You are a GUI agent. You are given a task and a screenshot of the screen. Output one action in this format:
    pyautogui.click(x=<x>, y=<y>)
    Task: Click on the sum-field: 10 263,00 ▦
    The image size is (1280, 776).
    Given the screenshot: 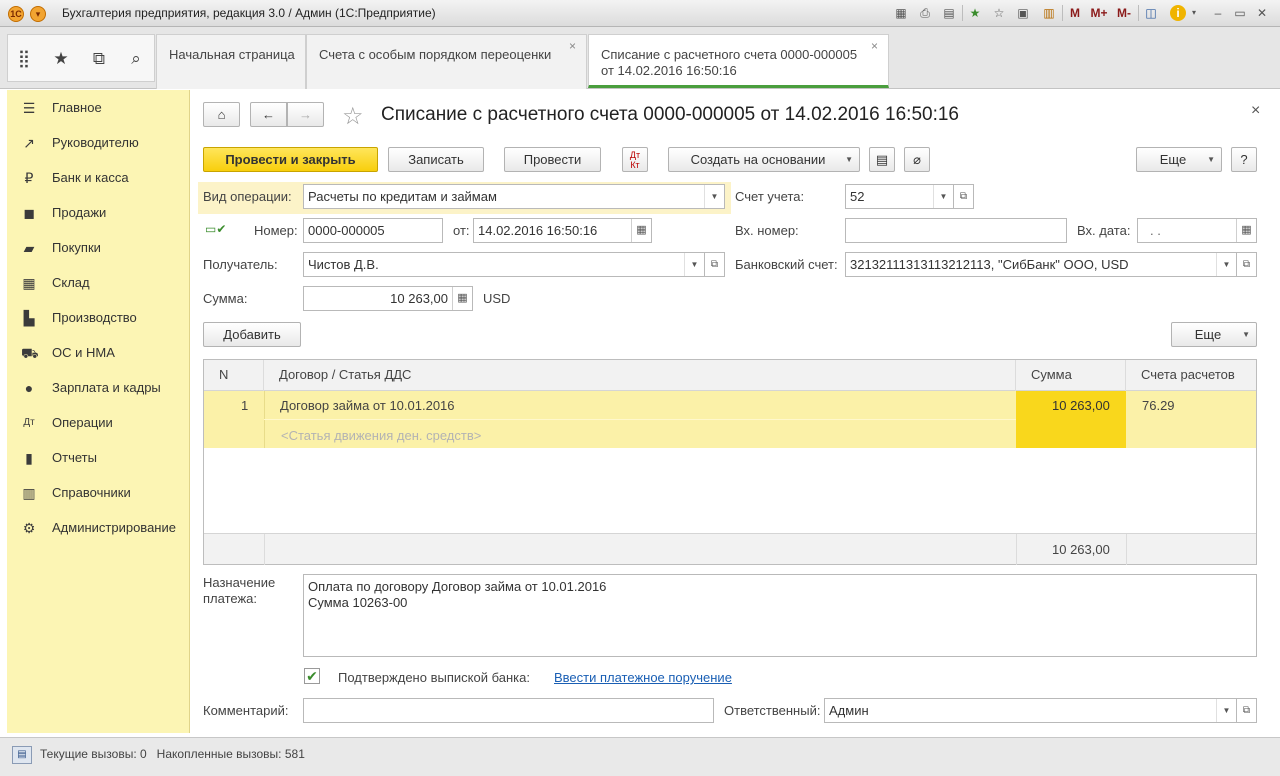 What is the action you would take?
    pyautogui.click(x=388, y=298)
    